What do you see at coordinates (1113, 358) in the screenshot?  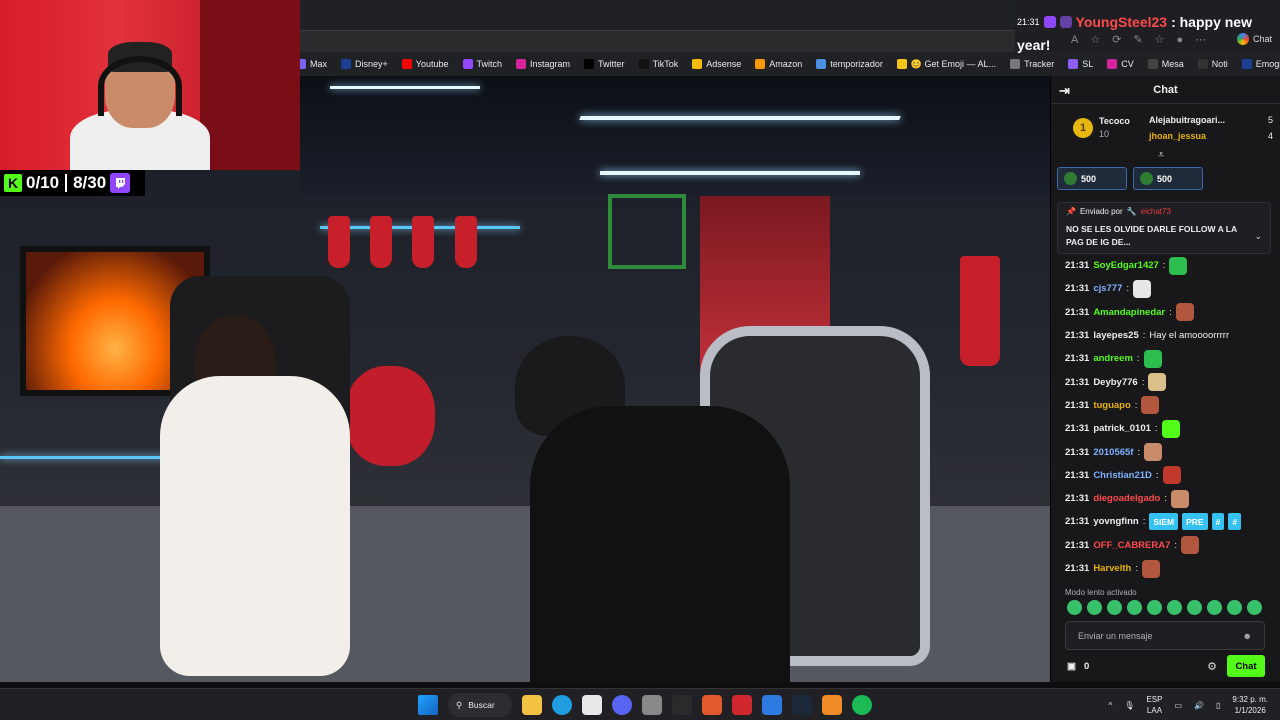 I see `message-username: andreem` at bounding box center [1113, 358].